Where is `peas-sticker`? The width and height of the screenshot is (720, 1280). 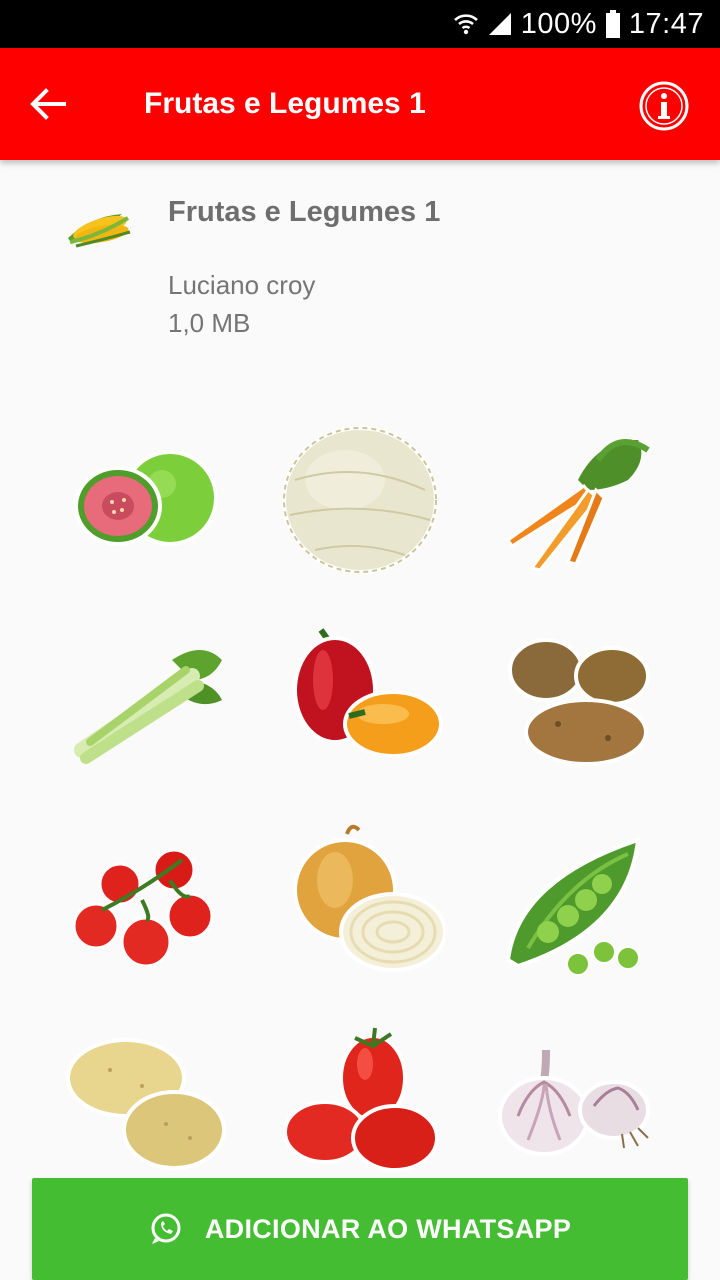 peas-sticker is located at coordinates (572, 900).